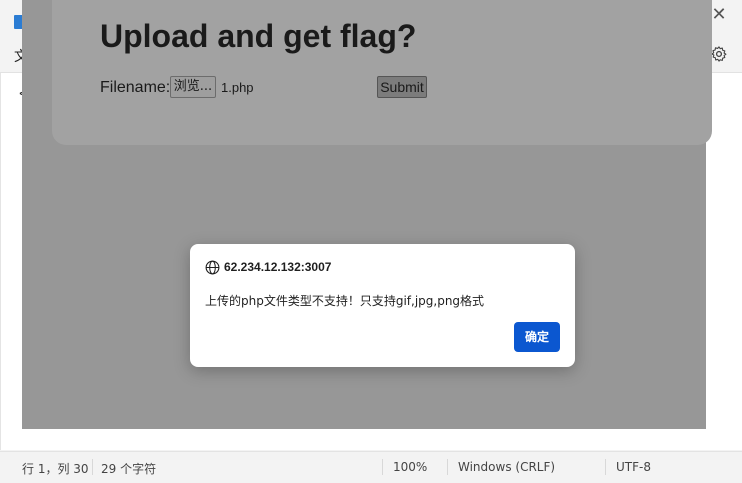  Describe the element at coordinates (506, 467) in the screenshot. I see `status-line-ending: Windows (CRLF)` at that location.